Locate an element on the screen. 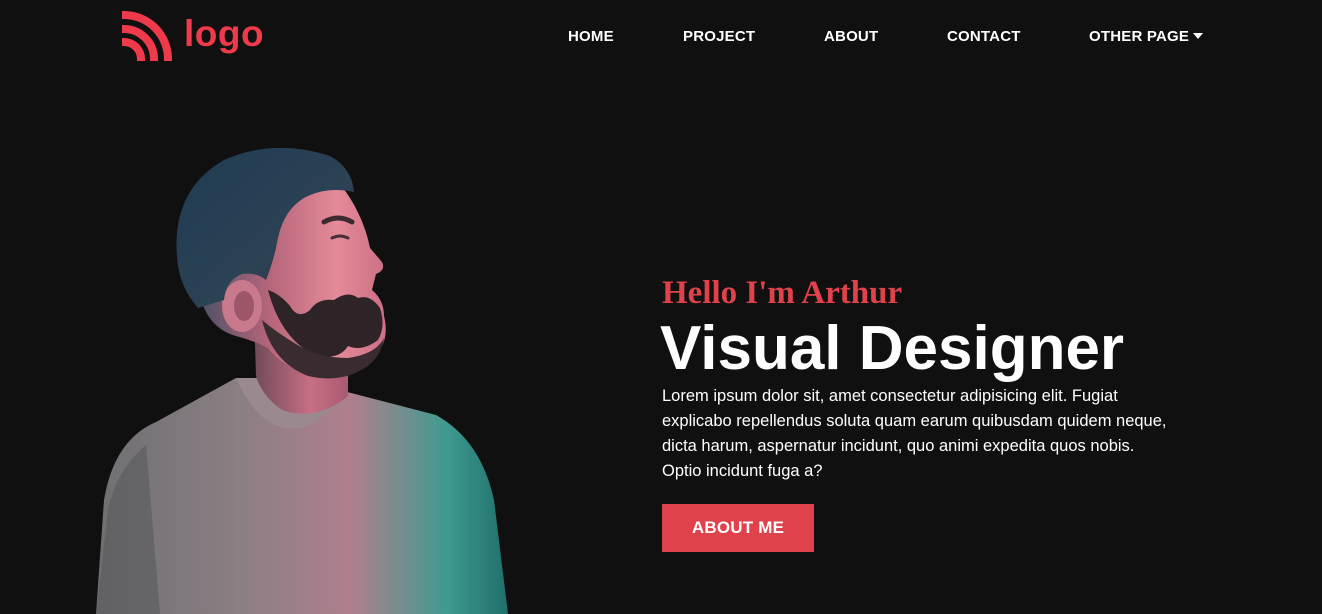  caret-down-icon is located at coordinates (1198, 36).